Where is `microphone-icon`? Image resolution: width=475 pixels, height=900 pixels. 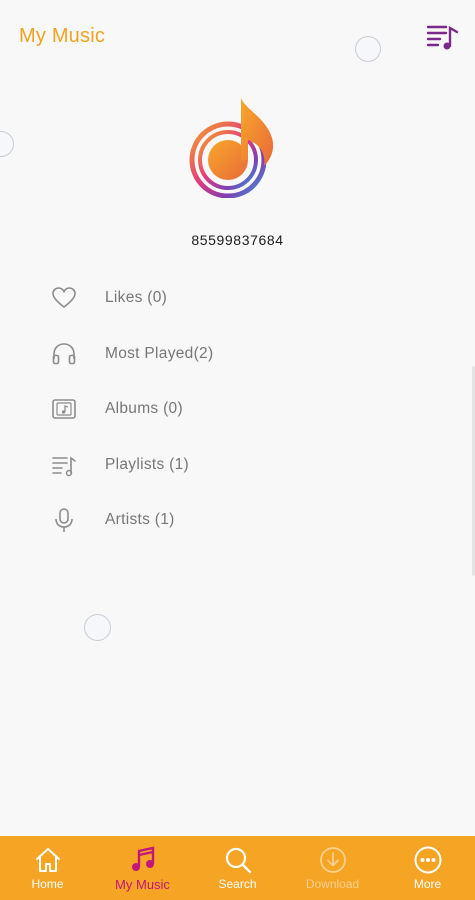
microphone-icon is located at coordinates (64, 520).